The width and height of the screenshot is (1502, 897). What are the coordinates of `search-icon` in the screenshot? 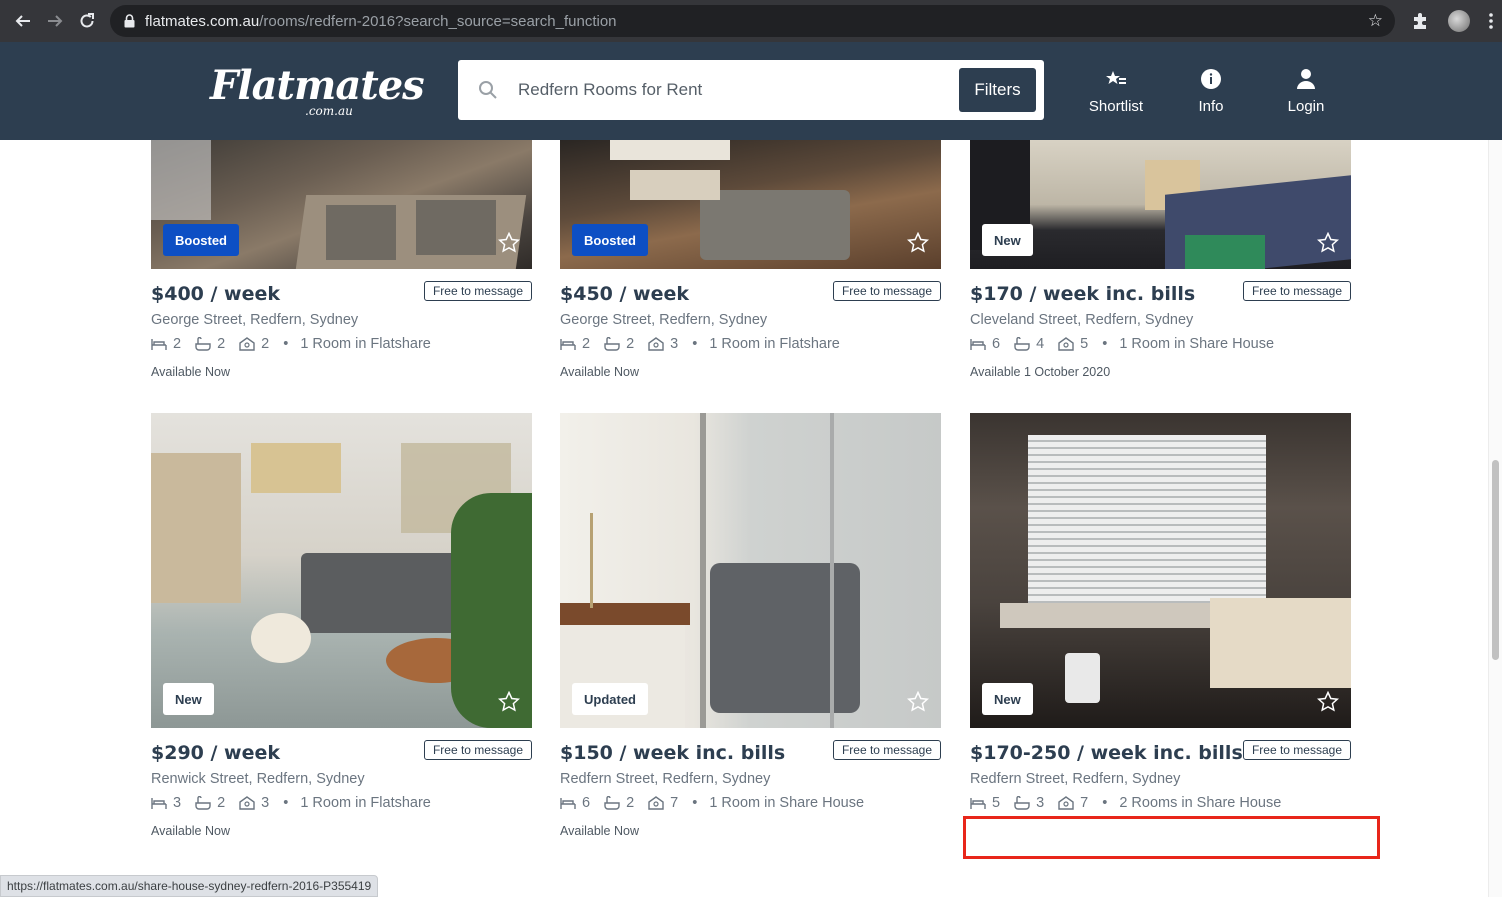 It's located at (488, 90).